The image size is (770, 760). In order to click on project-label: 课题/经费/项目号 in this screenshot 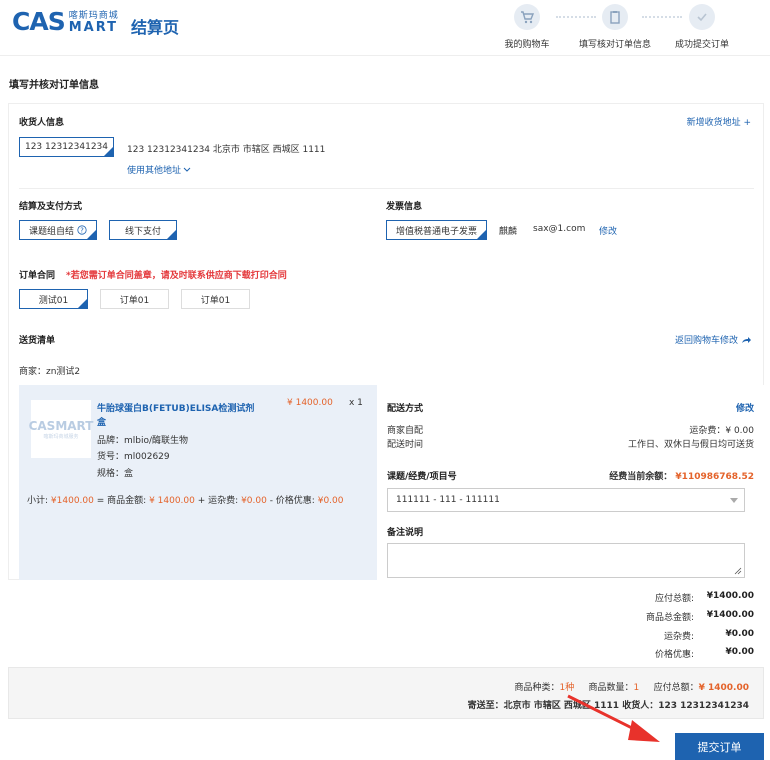, I will do `click(422, 477)`.